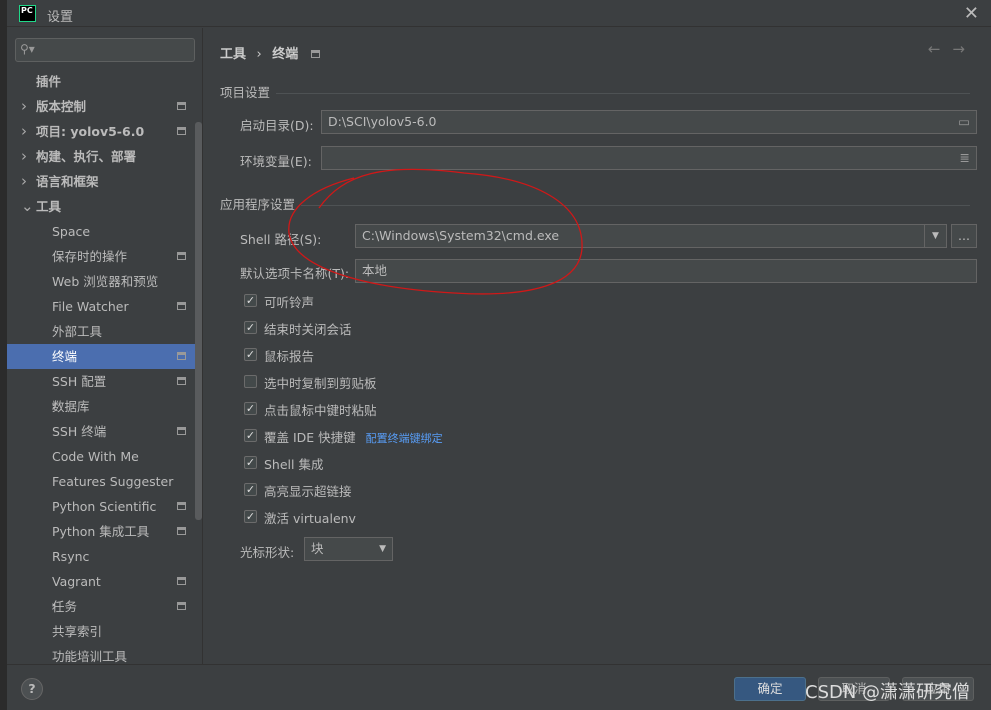  Describe the element at coordinates (60, 17) in the screenshot. I see `window-title: 设置` at that location.